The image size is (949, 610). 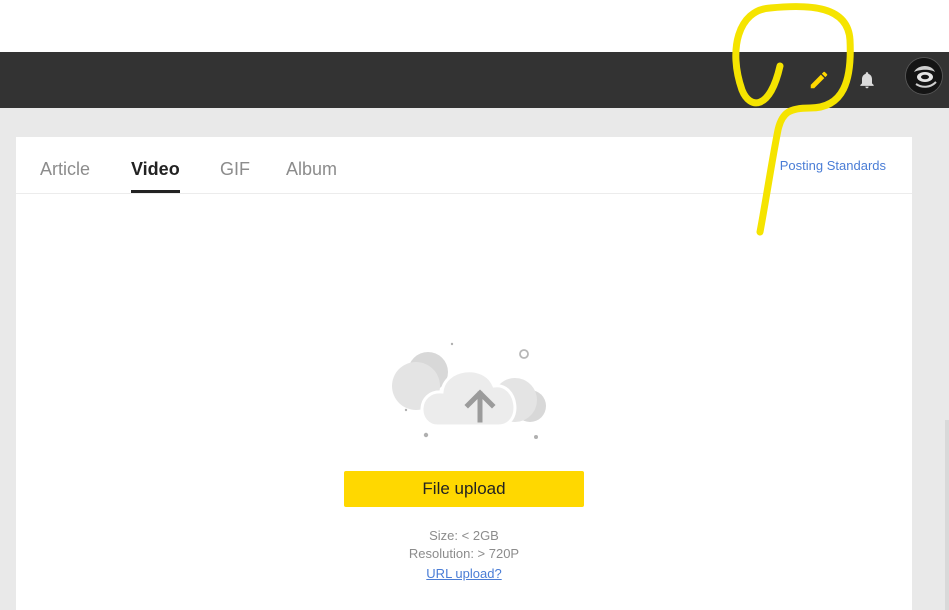 What do you see at coordinates (464, 489) in the screenshot?
I see `file-upload-button: File upload` at bounding box center [464, 489].